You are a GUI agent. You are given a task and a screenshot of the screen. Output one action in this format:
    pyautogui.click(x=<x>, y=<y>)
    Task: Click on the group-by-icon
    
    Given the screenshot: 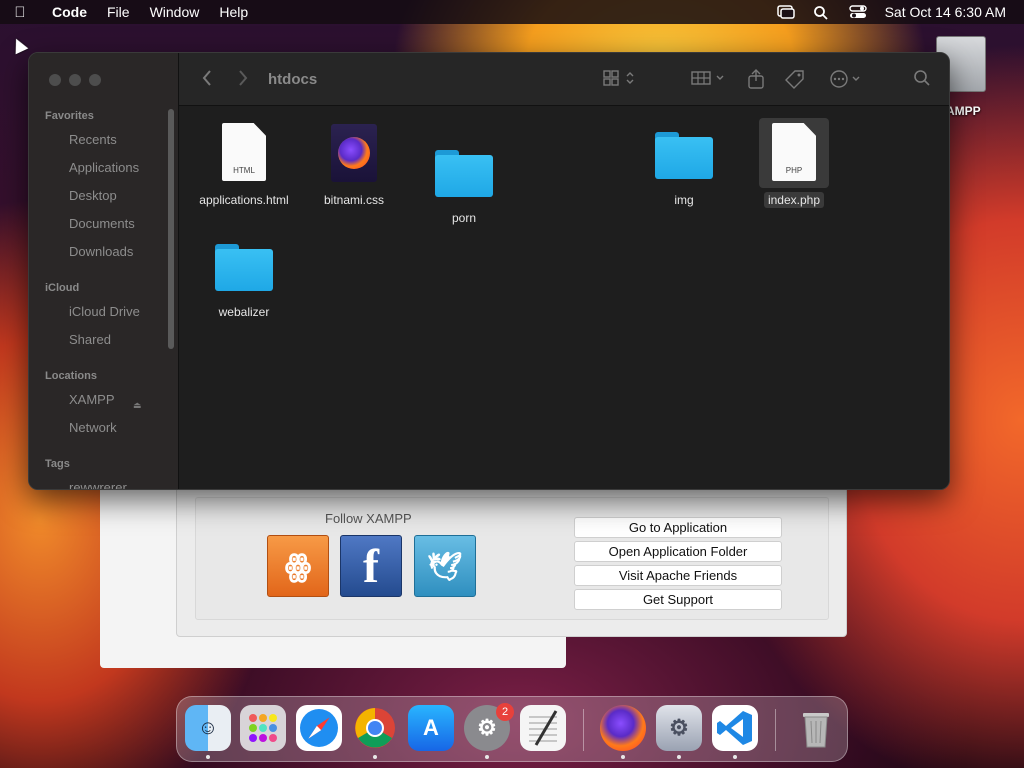 What is the action you would take?
    pyautogui.click(x=709, y=80)
    